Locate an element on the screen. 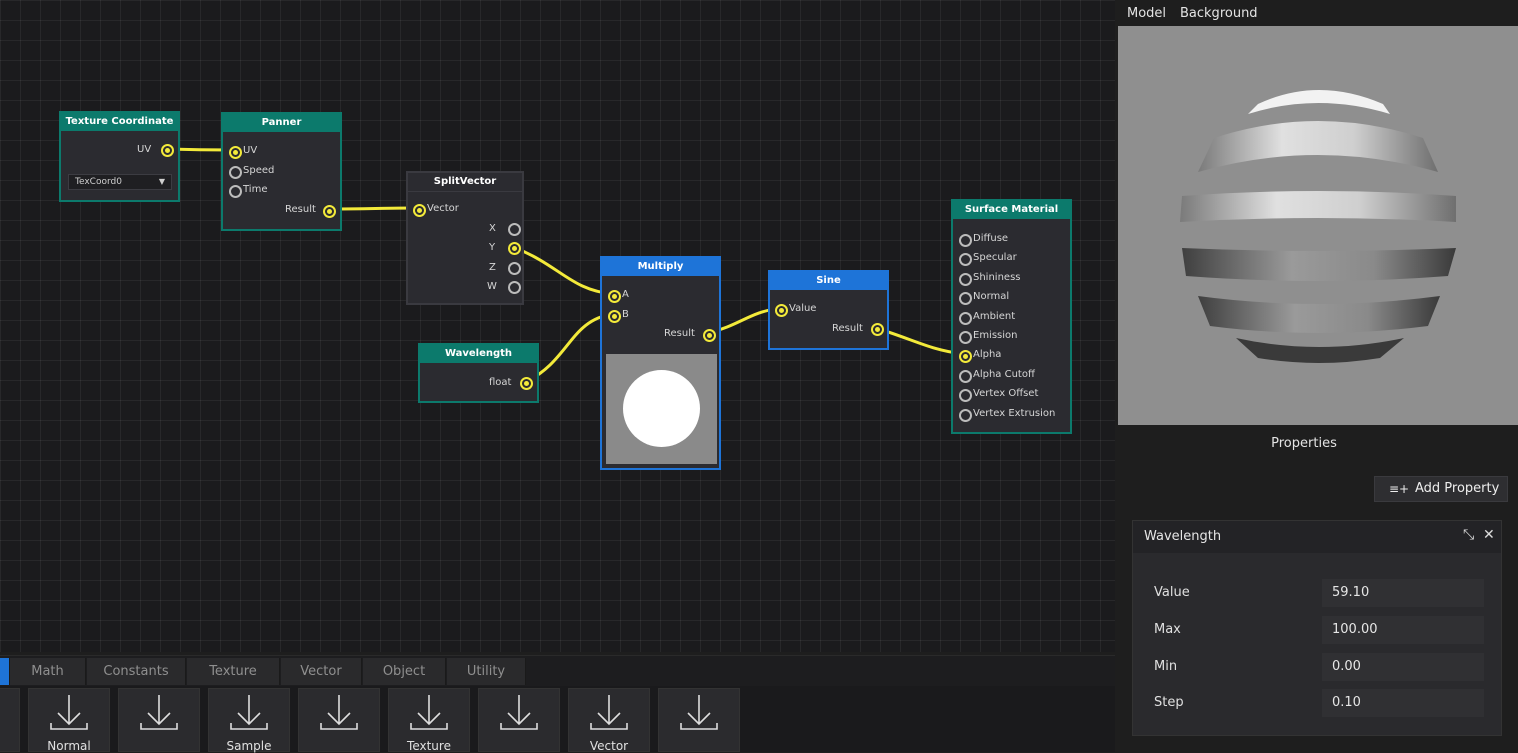  menu-background: Background is located at coordinates (1219, 13).